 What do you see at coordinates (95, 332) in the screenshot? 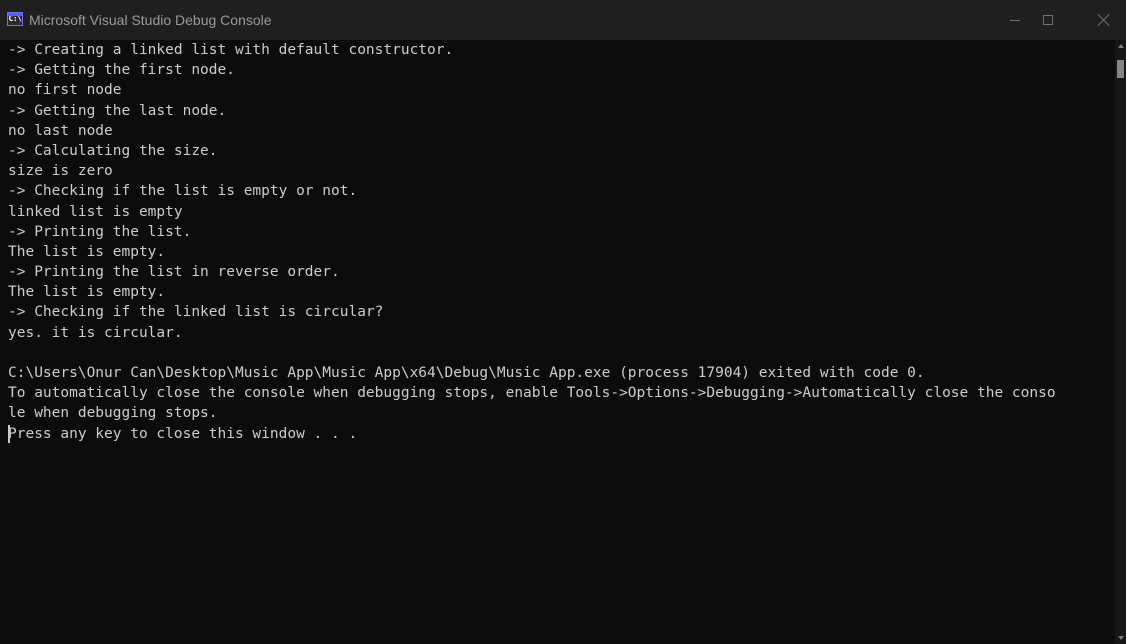
I see `console-line: yes. it is circular.` at bounding box center [95, 332].